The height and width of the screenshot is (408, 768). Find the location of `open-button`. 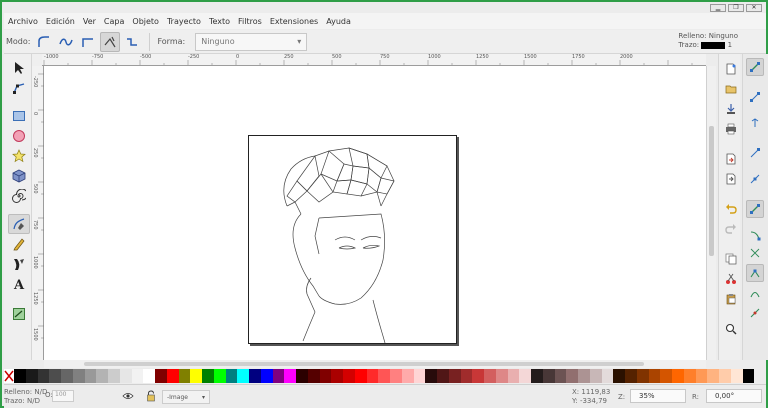

open-button is located at coordinates (731, 89).